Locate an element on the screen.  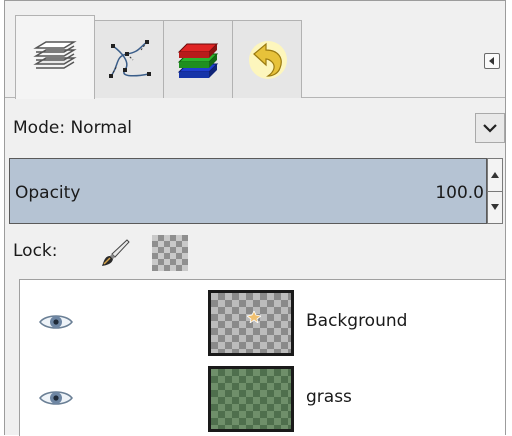
layer-name: Background is located at coordinates (356, 321).